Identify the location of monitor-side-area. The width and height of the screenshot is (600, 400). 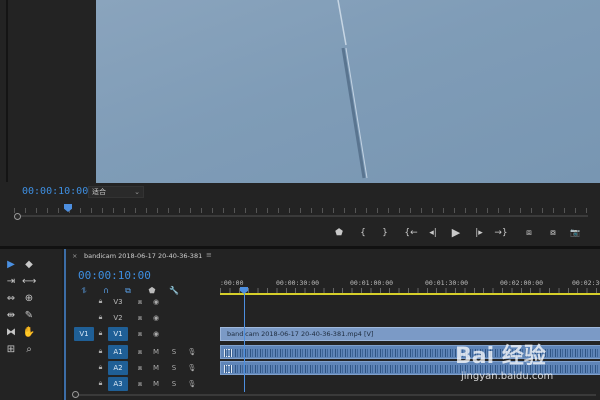
(48, 91).